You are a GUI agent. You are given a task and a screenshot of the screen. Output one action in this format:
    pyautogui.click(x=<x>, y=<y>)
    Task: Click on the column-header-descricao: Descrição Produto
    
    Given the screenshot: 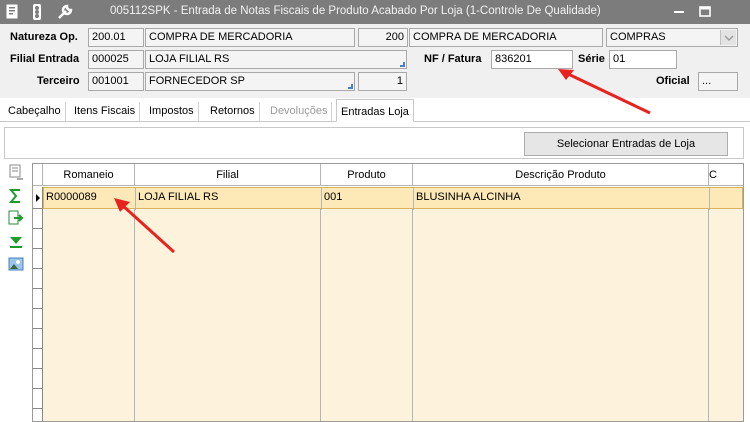 What is the action you would take?
    pyautogui.click(x=561, y=175)
    